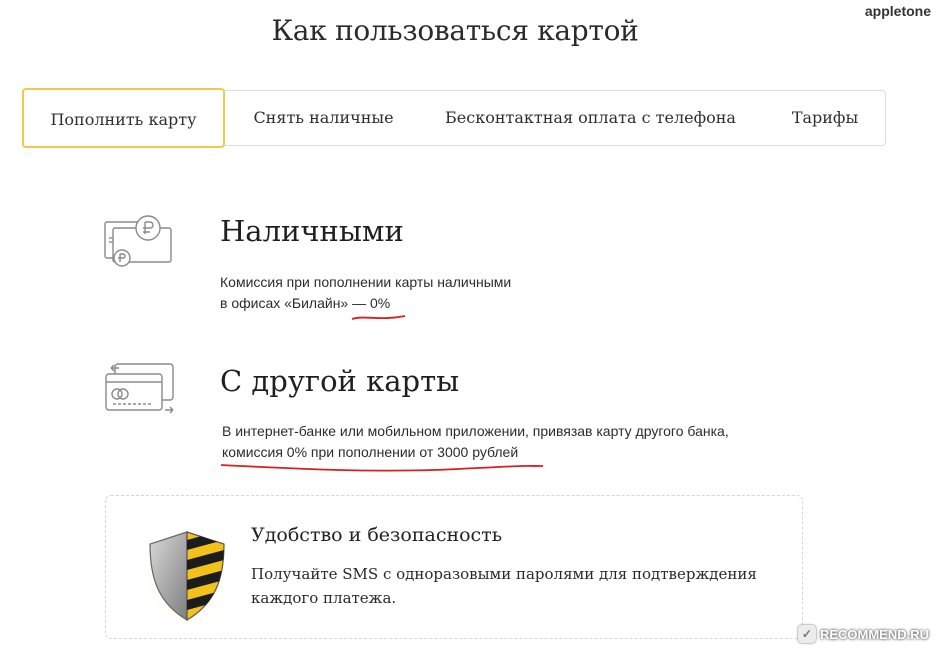 The height and width of the screenshot is (651, 939). Describe the element at coordinates (187, 577) in the screenshot. I see `shield-icon` at that location.